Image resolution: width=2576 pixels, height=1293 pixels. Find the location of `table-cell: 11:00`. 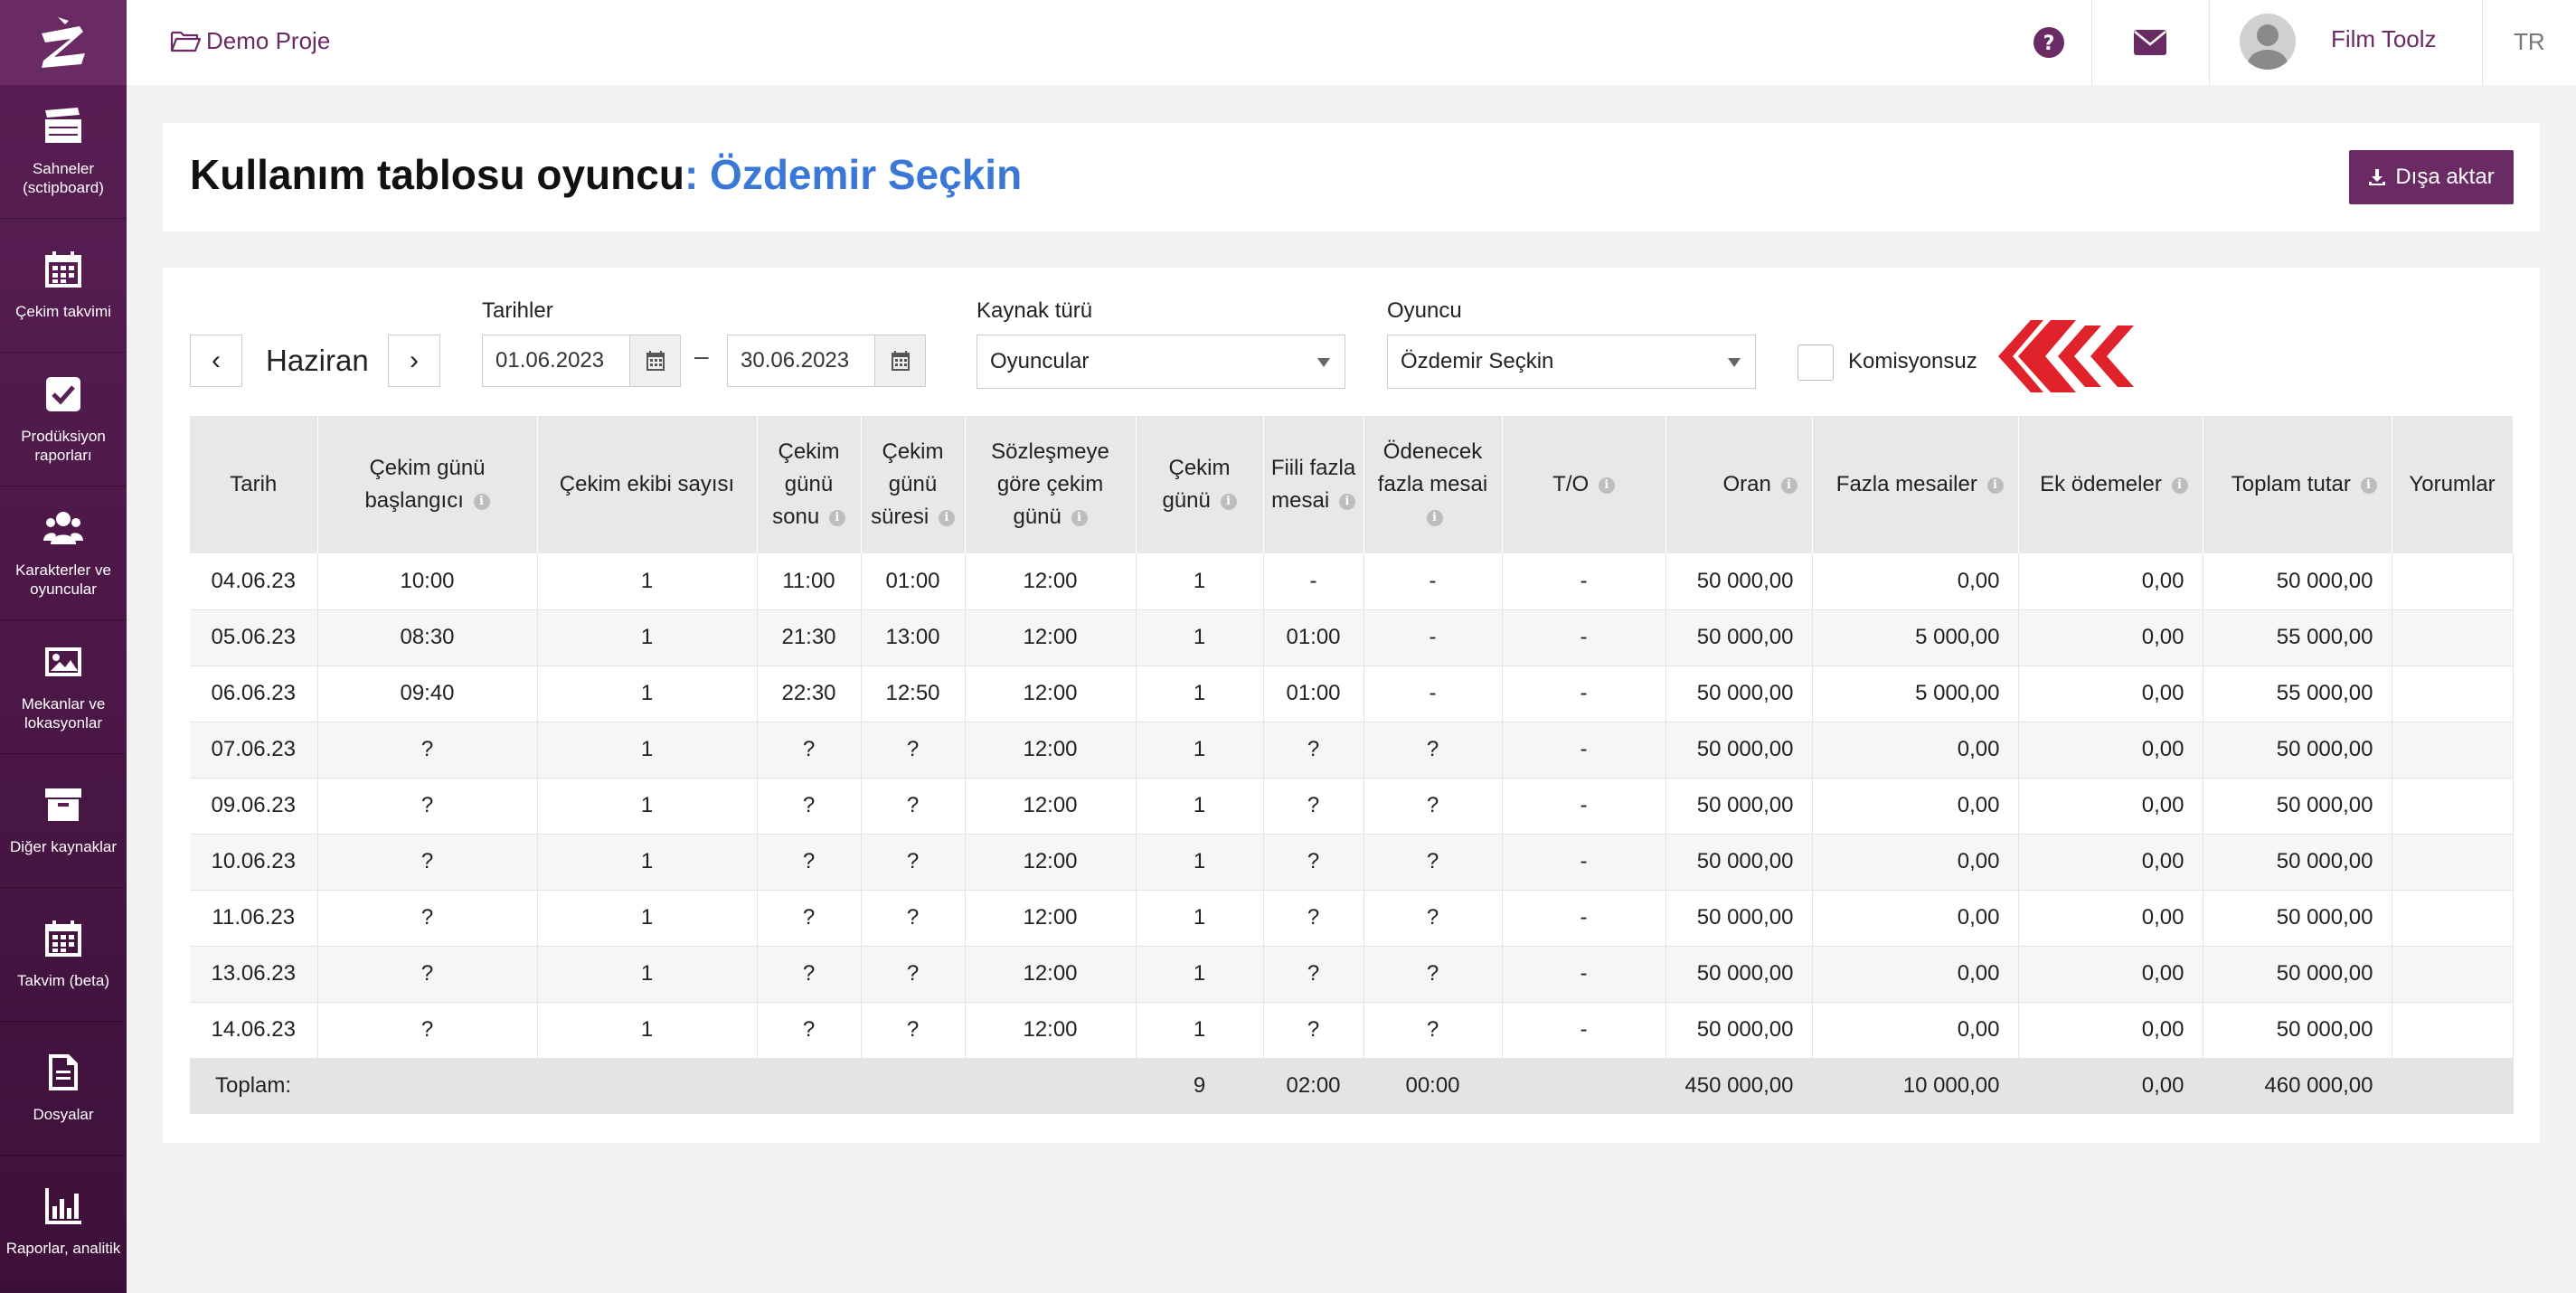

table-cell: 11:00 is located at coordinates (809, 581).